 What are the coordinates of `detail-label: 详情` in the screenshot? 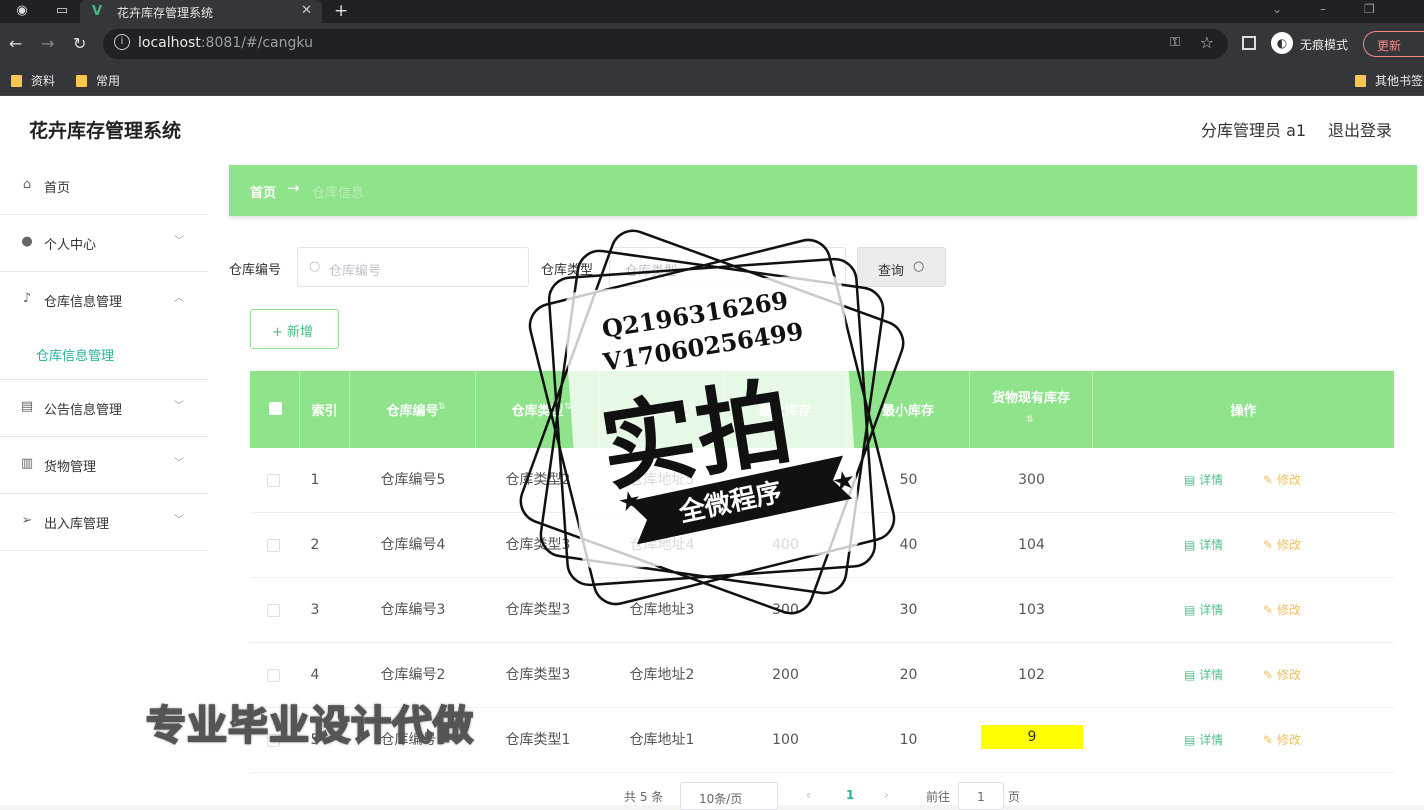 It's located at (1211, 675).